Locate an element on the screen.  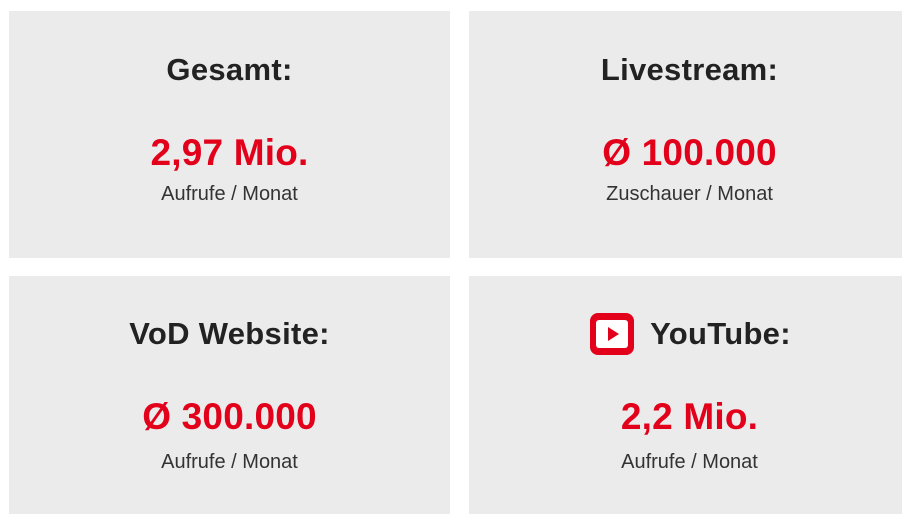
card-title-text: VoD Website: is located at coordinates (229, 333).